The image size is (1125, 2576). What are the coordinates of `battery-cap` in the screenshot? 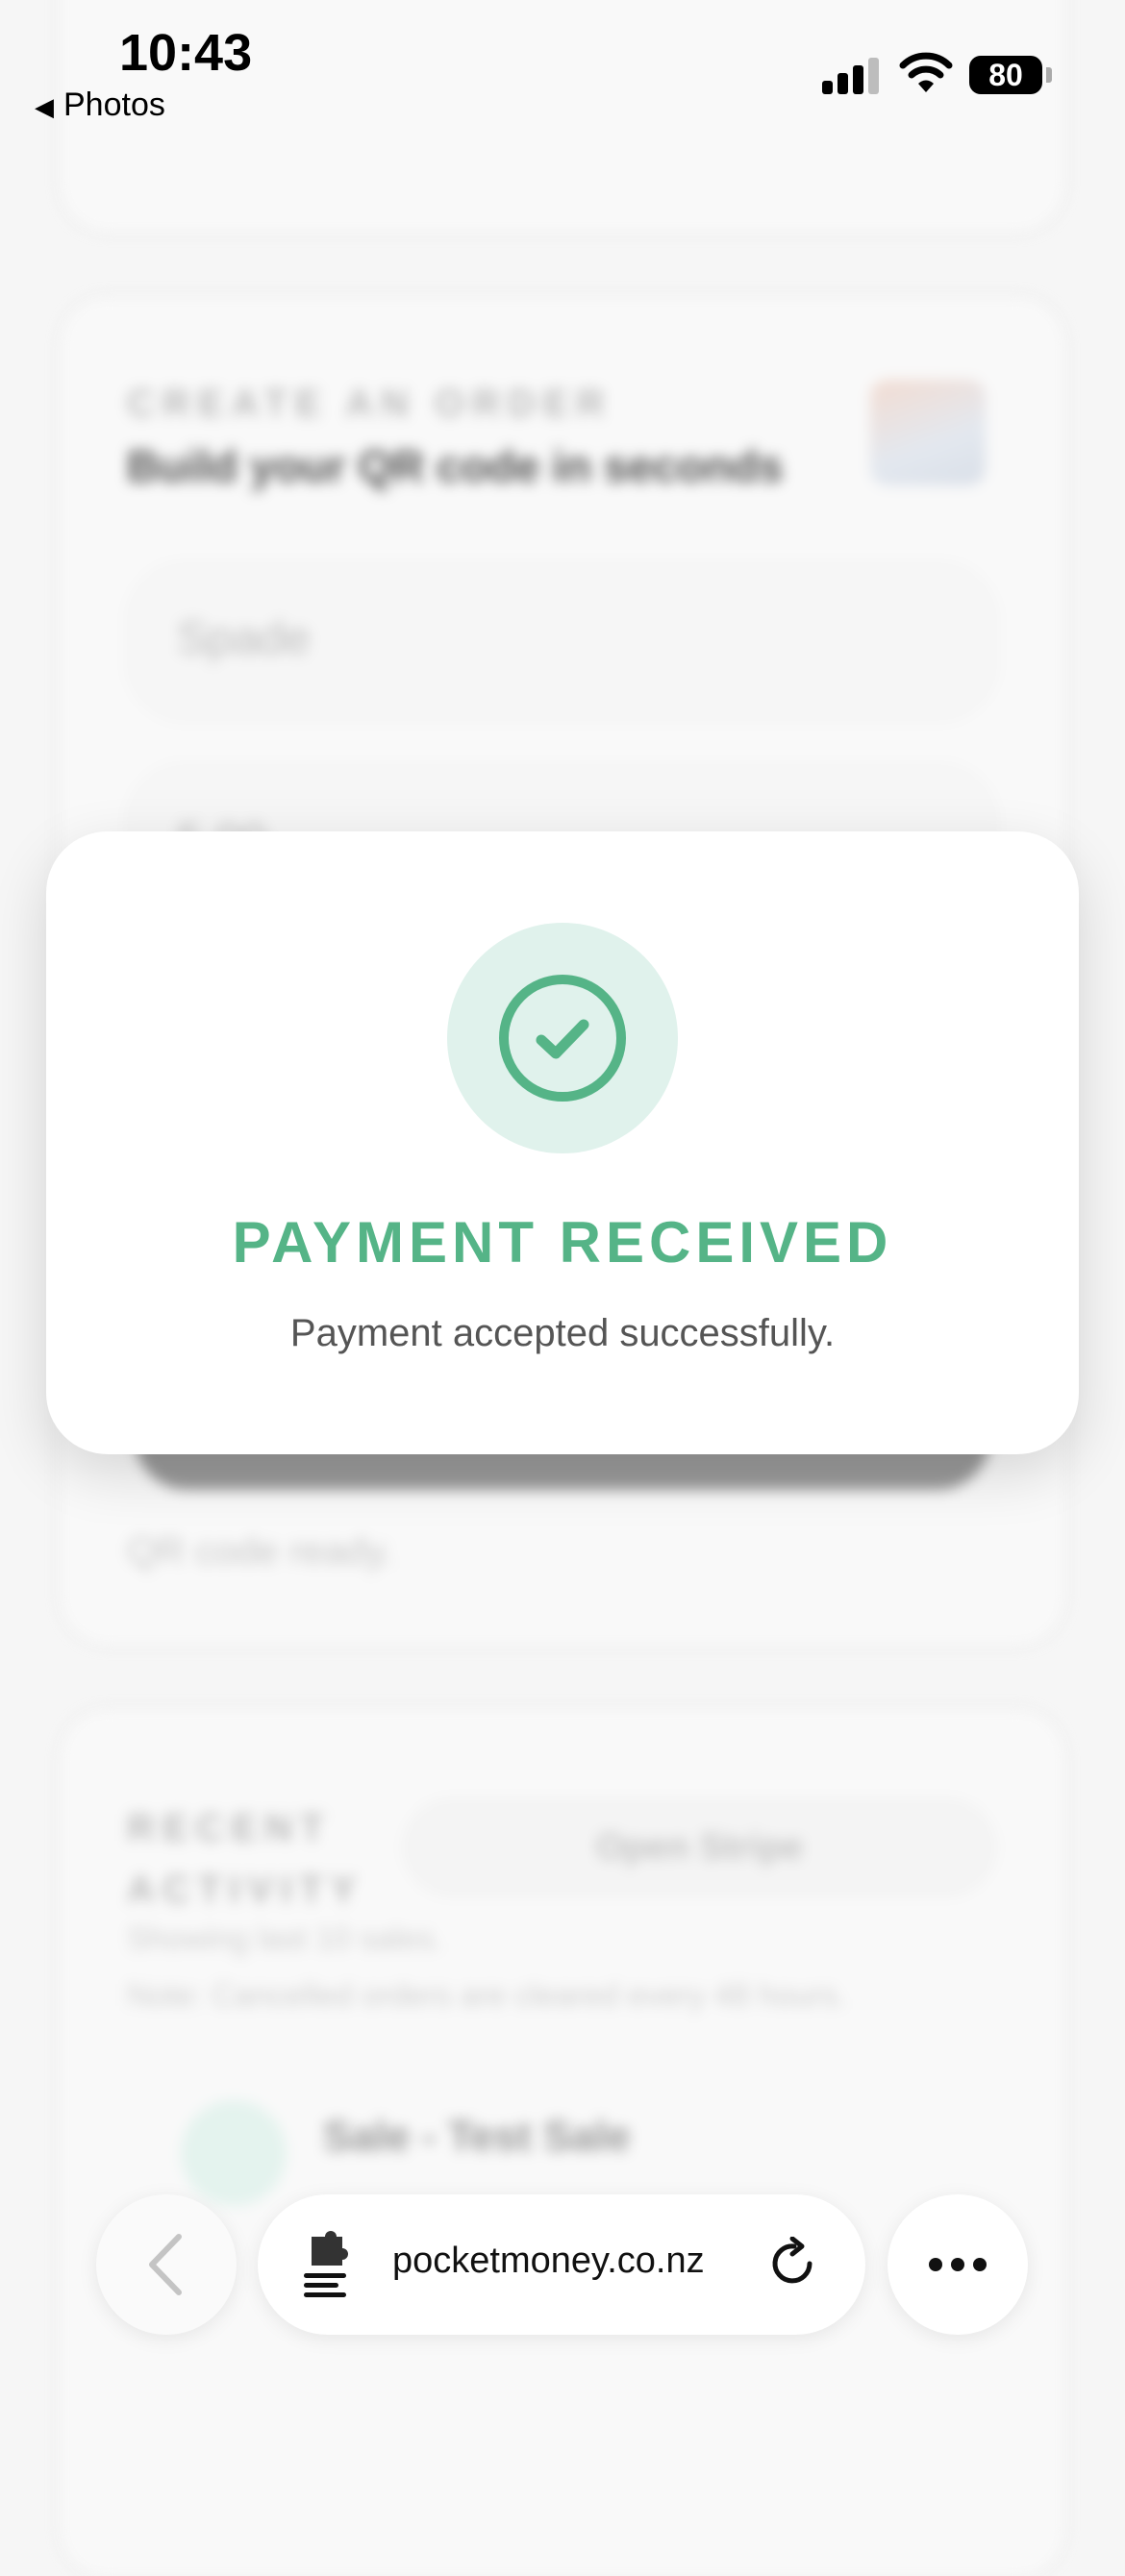 It's located at (1049, 75).